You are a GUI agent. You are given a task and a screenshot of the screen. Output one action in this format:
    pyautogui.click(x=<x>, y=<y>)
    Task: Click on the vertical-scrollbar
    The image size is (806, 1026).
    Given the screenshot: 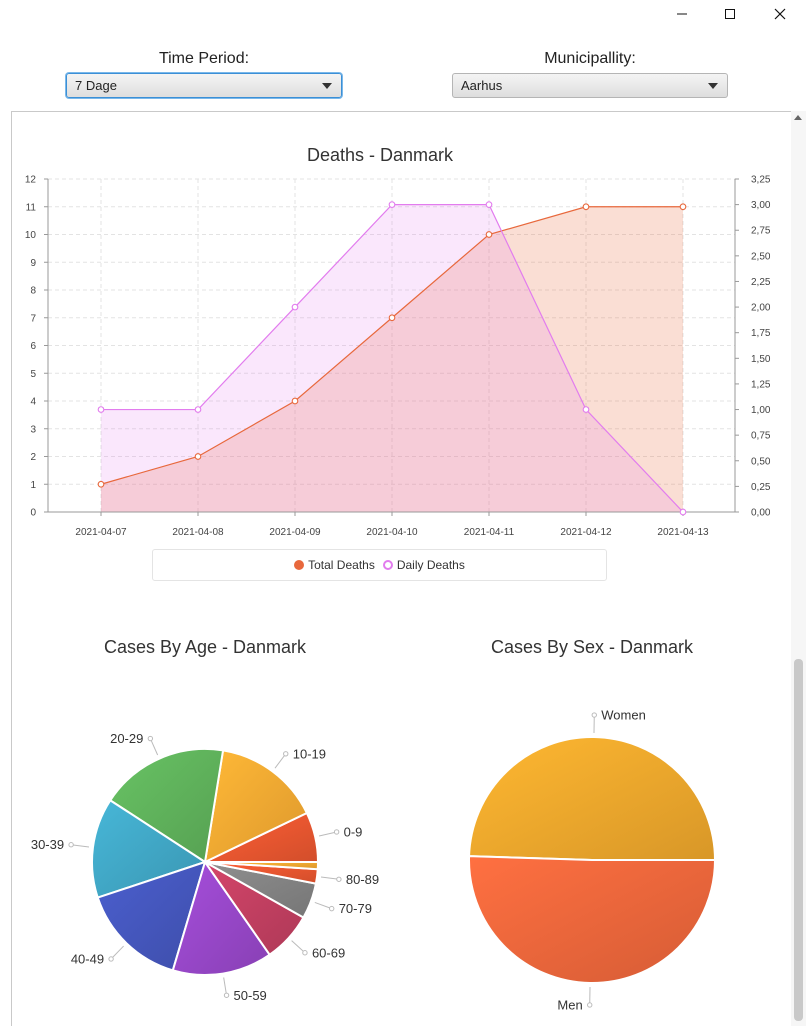 What is the action you would take?
    pyautogui.click(x=798, y=568)
    